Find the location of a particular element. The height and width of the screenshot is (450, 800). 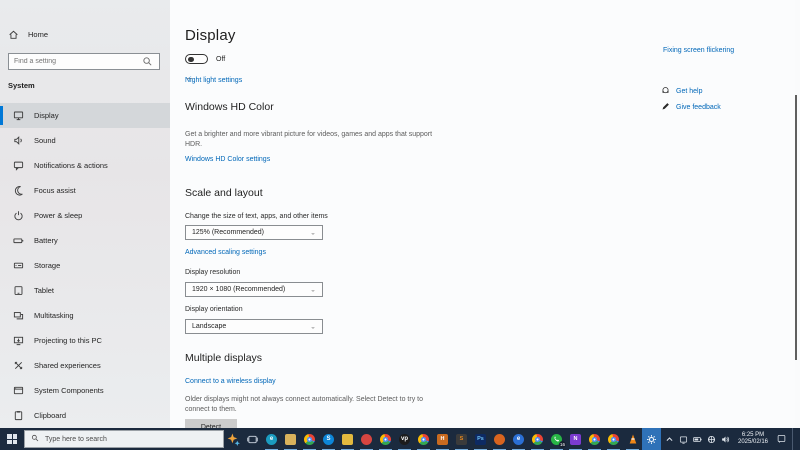

scale-dropdown: 125% (Recommended) ⌄ is located at coordinates (254, 232).